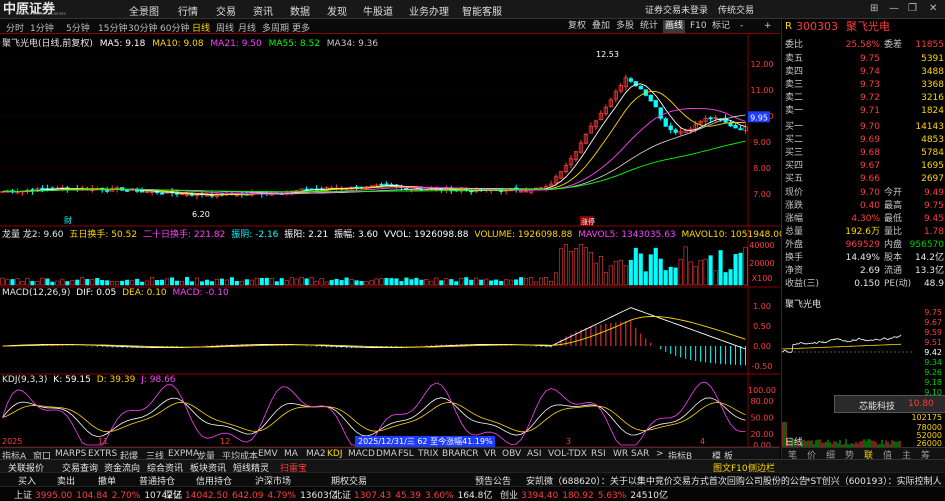 Image resolution: width=945 pixels, height=501 pixels. Describe the element at coordinates (863, 140) in the screenshot. I see `bid-row: 买二 9.69 4853` at that location.